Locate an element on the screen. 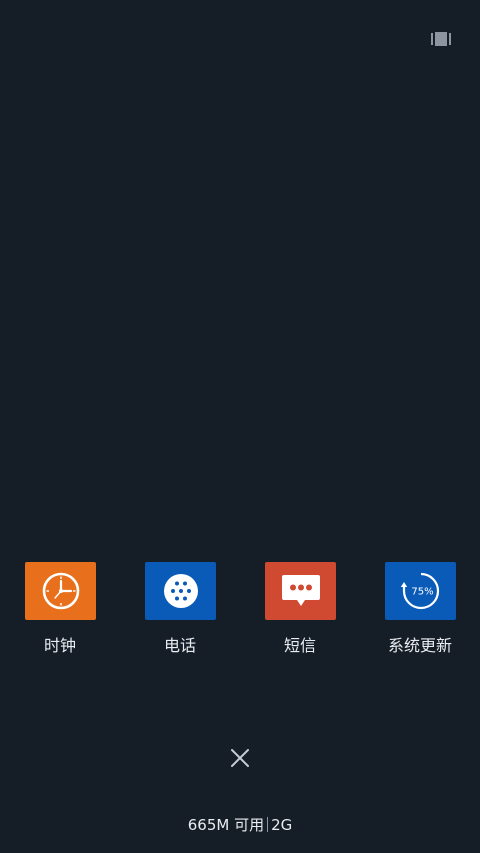 The image size is (480, 853). layout-switch-icon is located at coordinates (441, 38).